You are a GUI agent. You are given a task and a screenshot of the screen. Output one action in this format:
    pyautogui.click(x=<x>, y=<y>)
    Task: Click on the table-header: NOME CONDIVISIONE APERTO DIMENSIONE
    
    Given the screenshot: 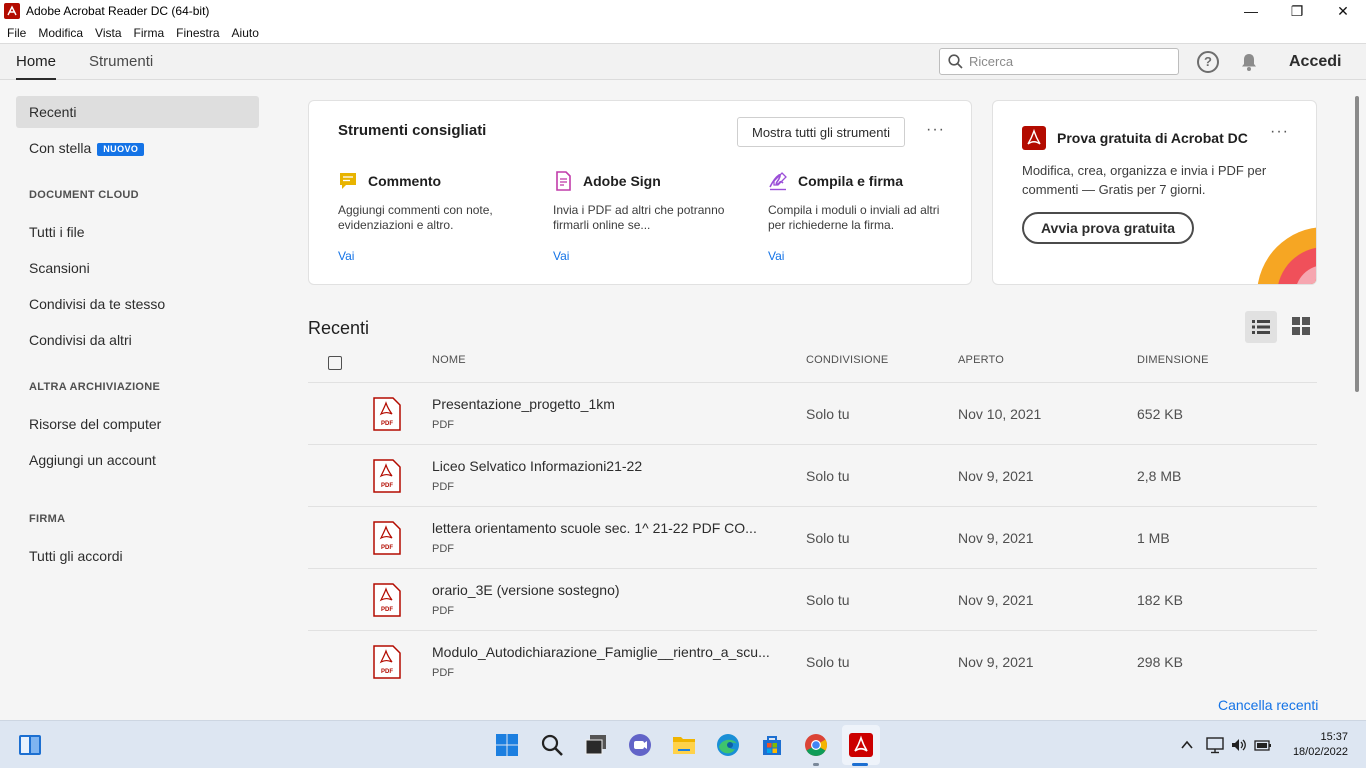 What is the action you would take?
    pyautogui.click(x=812, y=362)
    